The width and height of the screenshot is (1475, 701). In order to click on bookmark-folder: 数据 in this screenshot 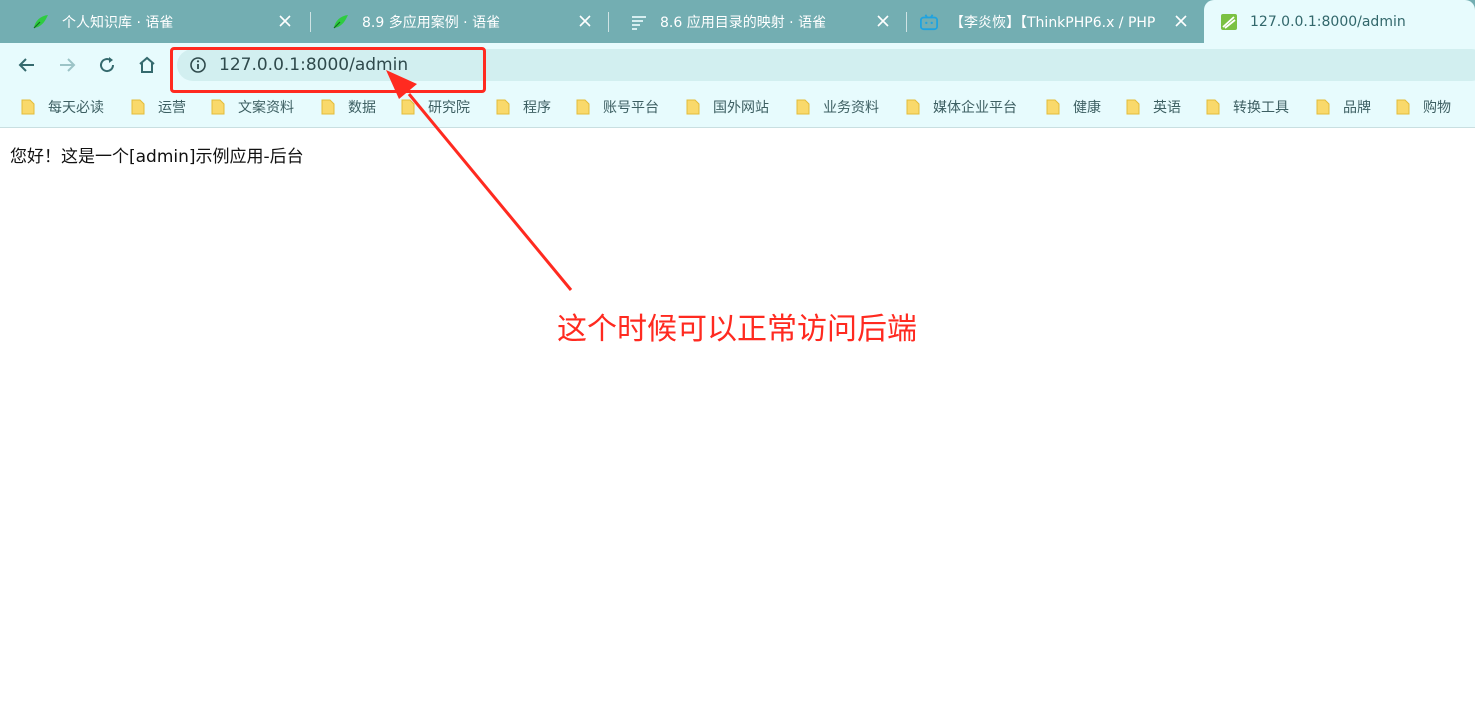, I will do `click(348, 107)`.